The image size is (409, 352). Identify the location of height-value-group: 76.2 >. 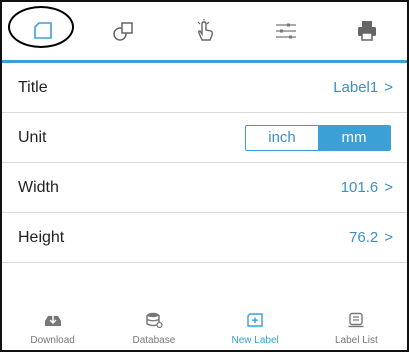
(371, 237).